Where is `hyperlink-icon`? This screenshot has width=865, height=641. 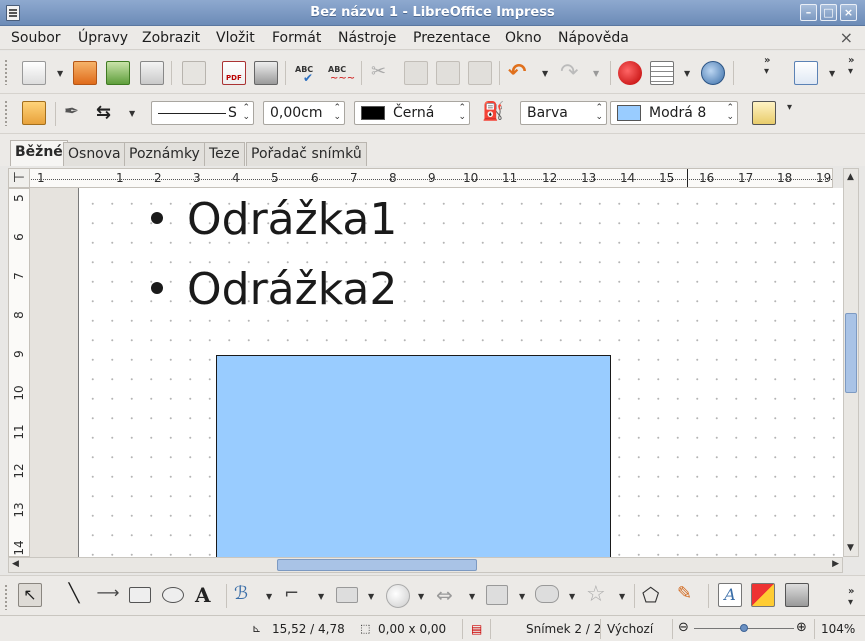
hyperlink-icon is located at coordinates (713, 73).